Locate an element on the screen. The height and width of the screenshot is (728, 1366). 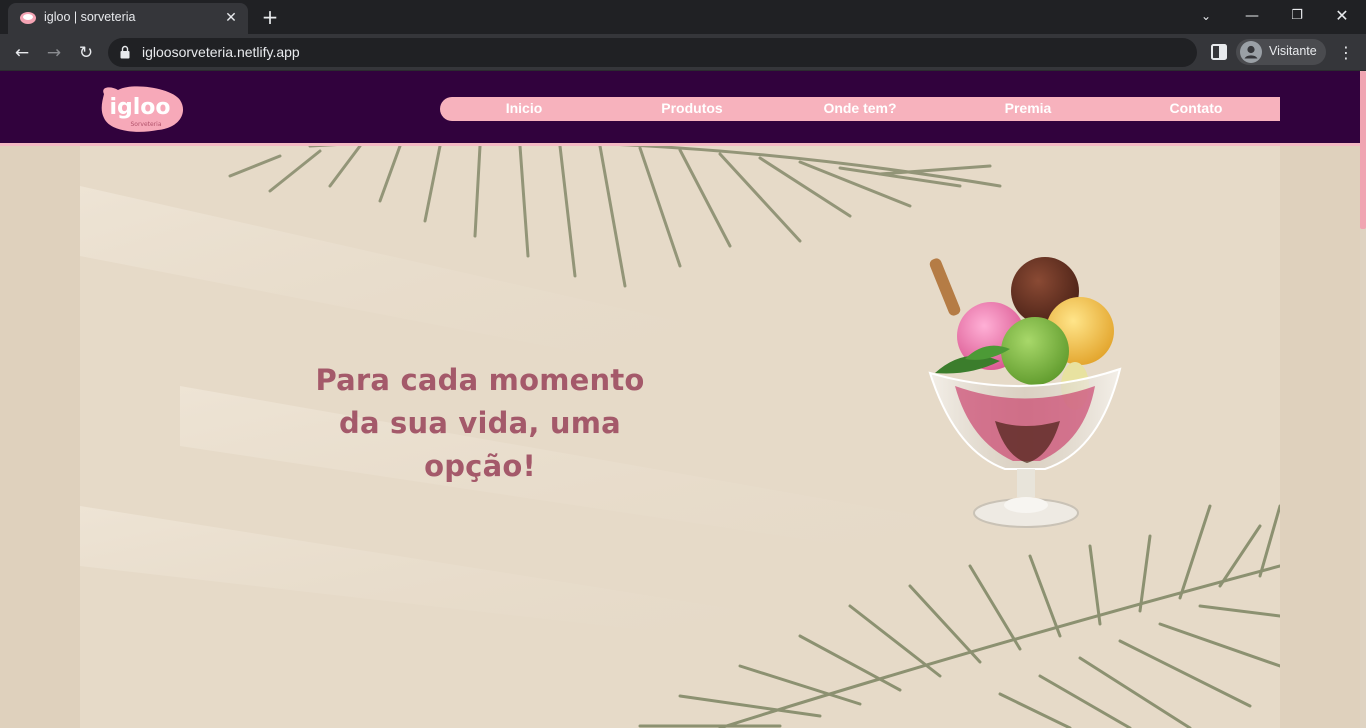
nav-item-produtos: Produtos is located at coordinates (692, 108).